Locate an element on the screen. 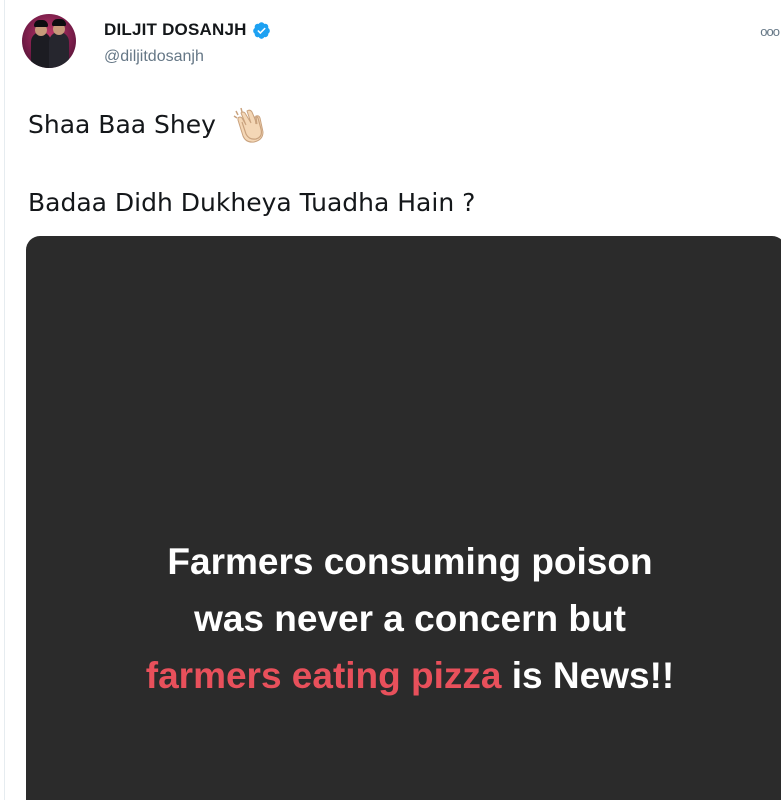 This screenshot has width=781, height=800. verified-badge-icon is located at coordinates (261, 30).